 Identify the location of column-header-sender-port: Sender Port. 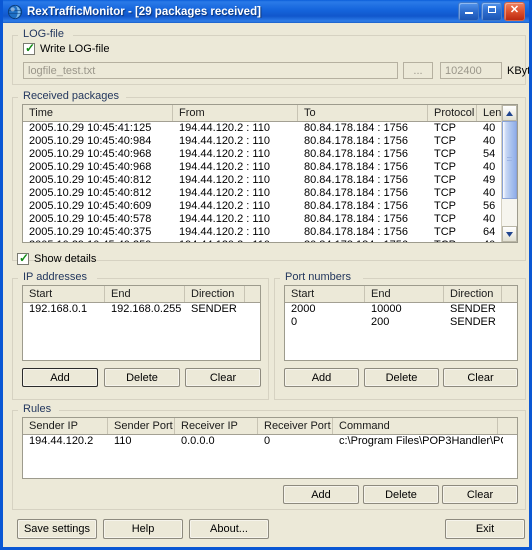
(141, 426).